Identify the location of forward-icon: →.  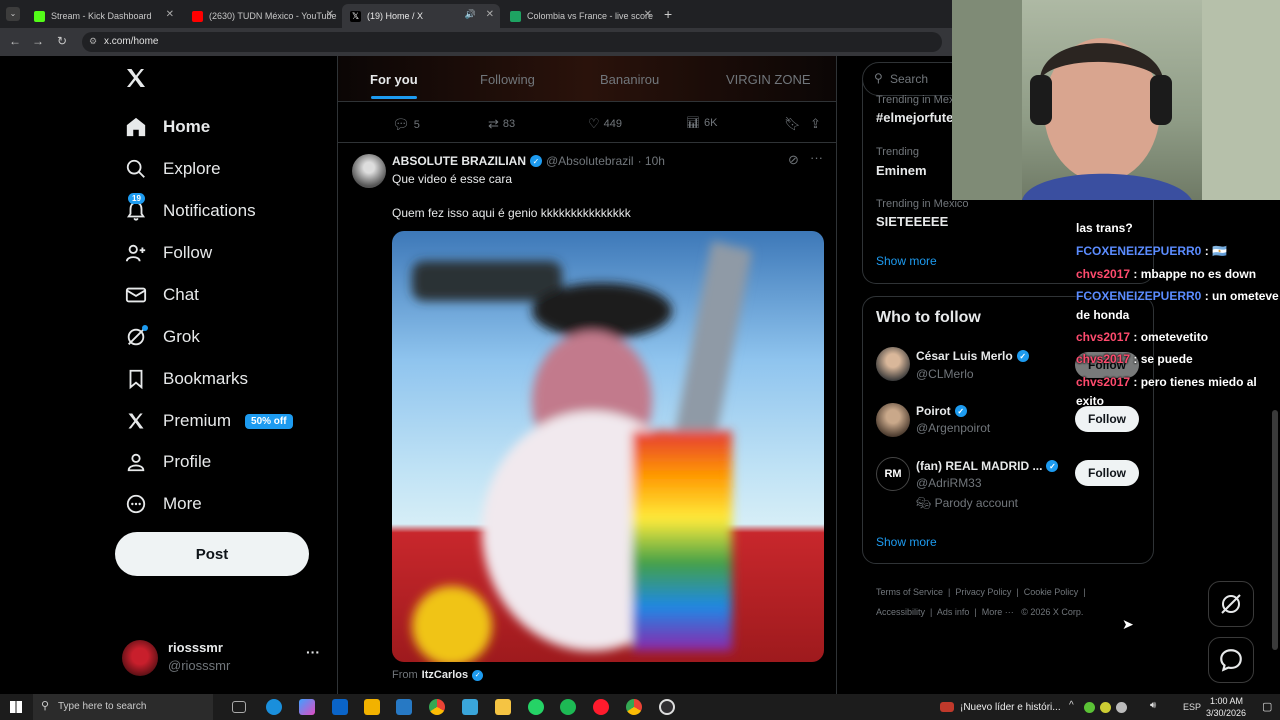
(38, 41).